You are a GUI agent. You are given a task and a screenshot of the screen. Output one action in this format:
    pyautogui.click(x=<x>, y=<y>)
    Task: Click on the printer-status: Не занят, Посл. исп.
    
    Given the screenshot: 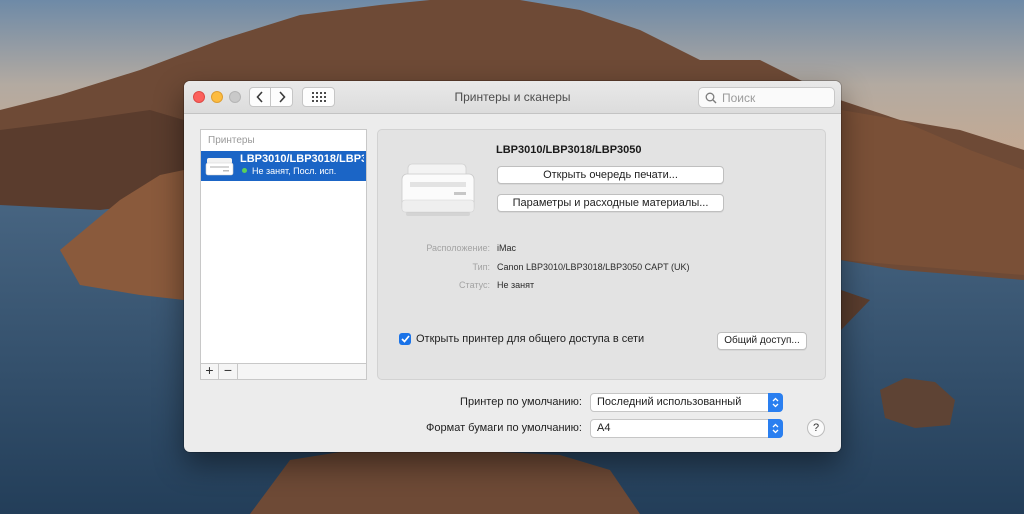 What is the action you would take?
    pyautogui.click(x=294, y=171)
    